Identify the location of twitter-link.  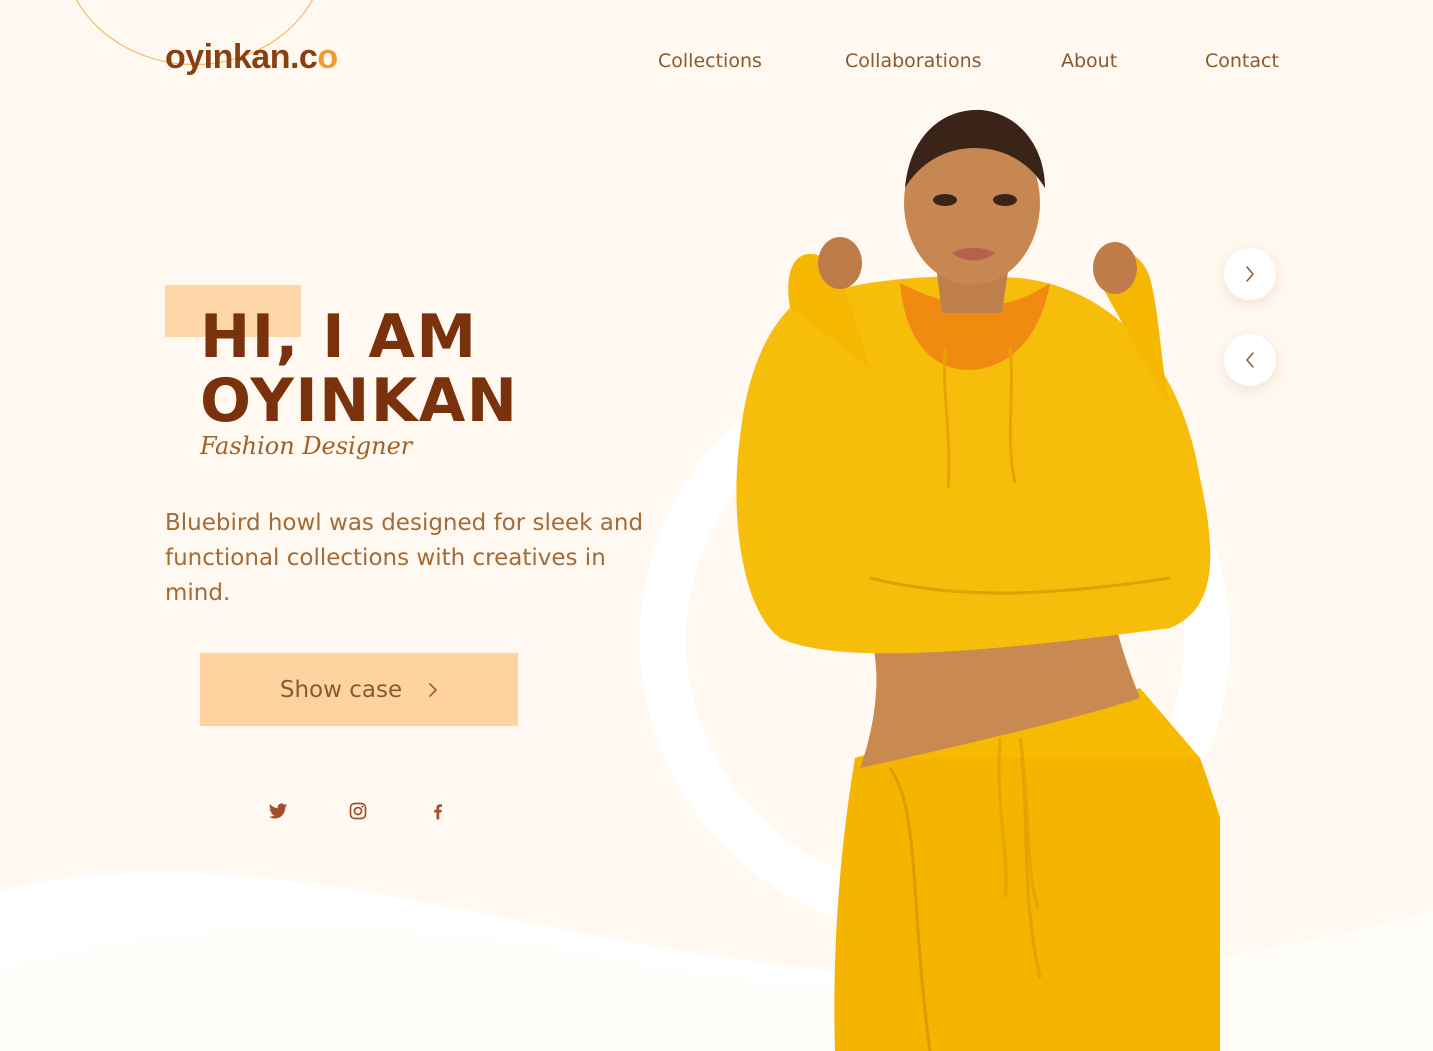
(278, 811).